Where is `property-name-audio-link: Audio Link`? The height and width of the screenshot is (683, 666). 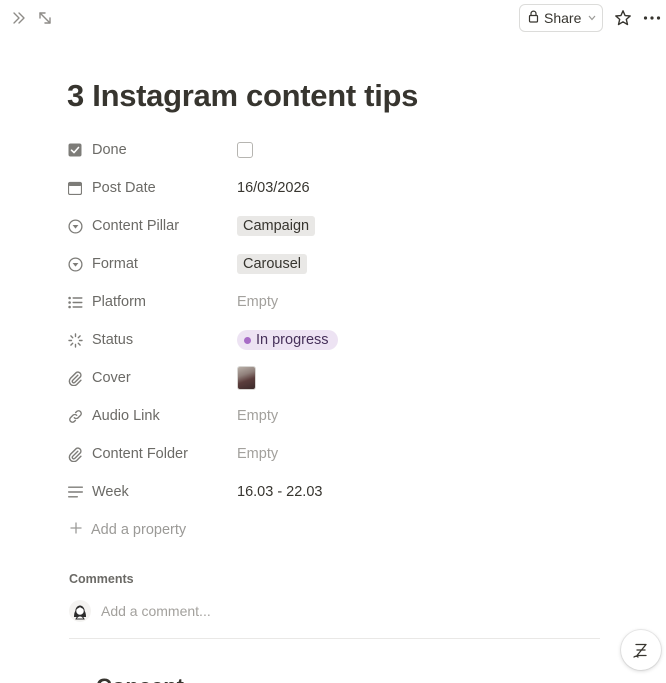 property-name-audio-link: Audio Link is located at coordinates (152, 416).